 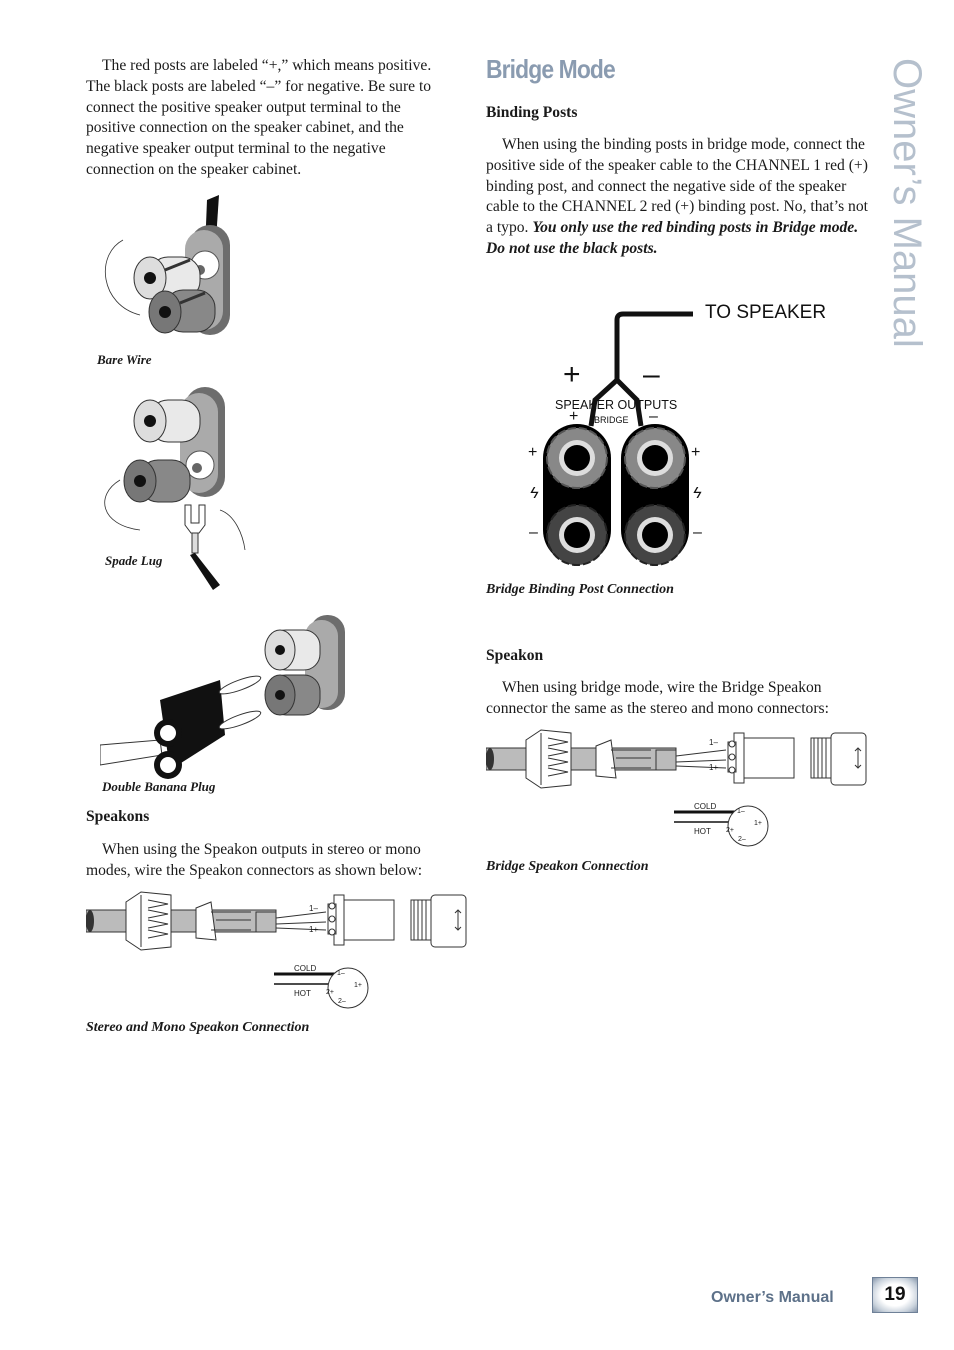 I want to click on bridge-label: BRIDGE, so click(x=611, y=420).